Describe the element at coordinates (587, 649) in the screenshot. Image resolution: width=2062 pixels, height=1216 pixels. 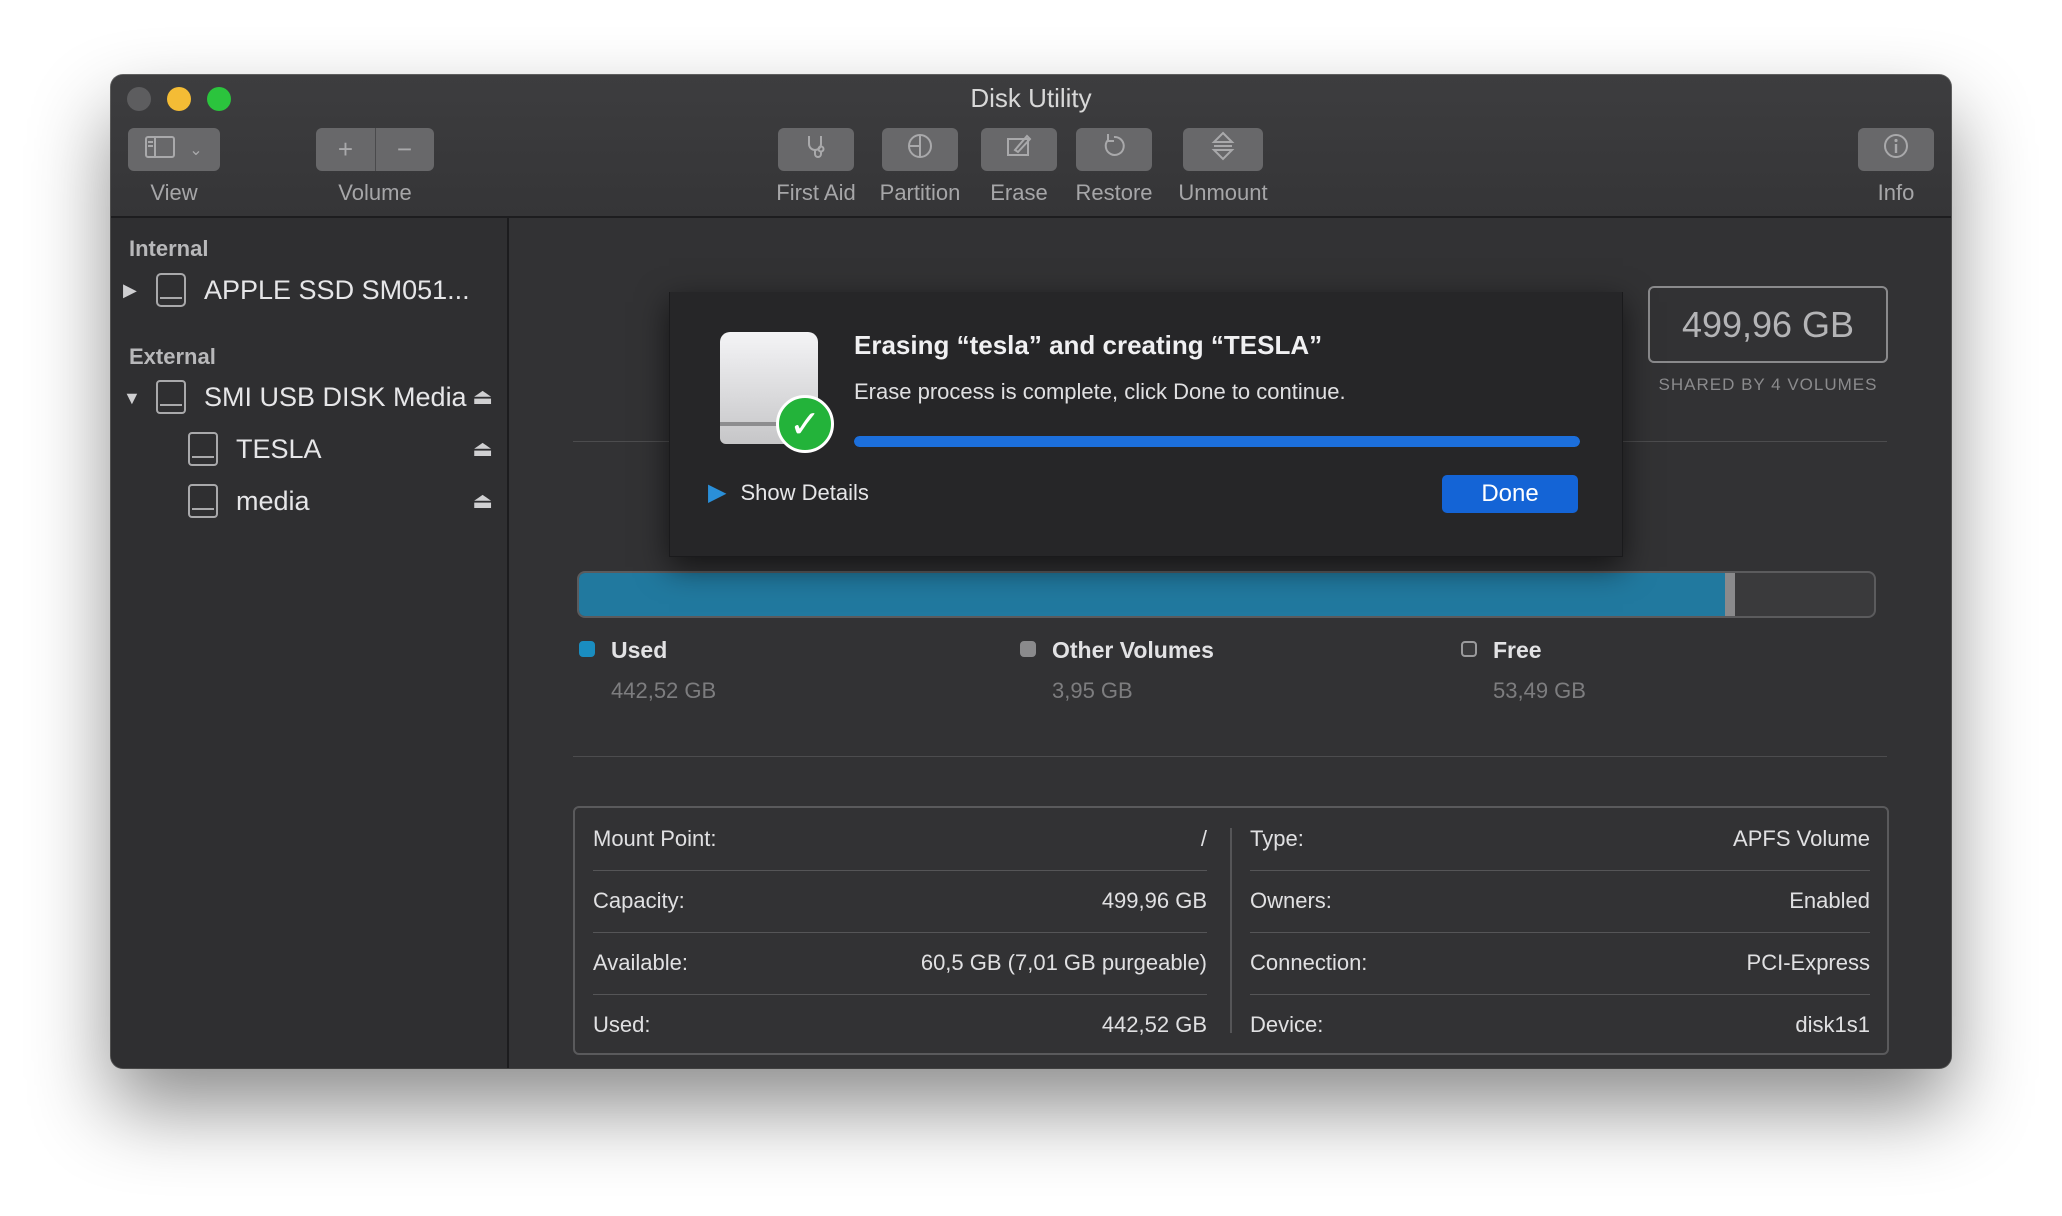
I see `legend-swatch-used` at that location.